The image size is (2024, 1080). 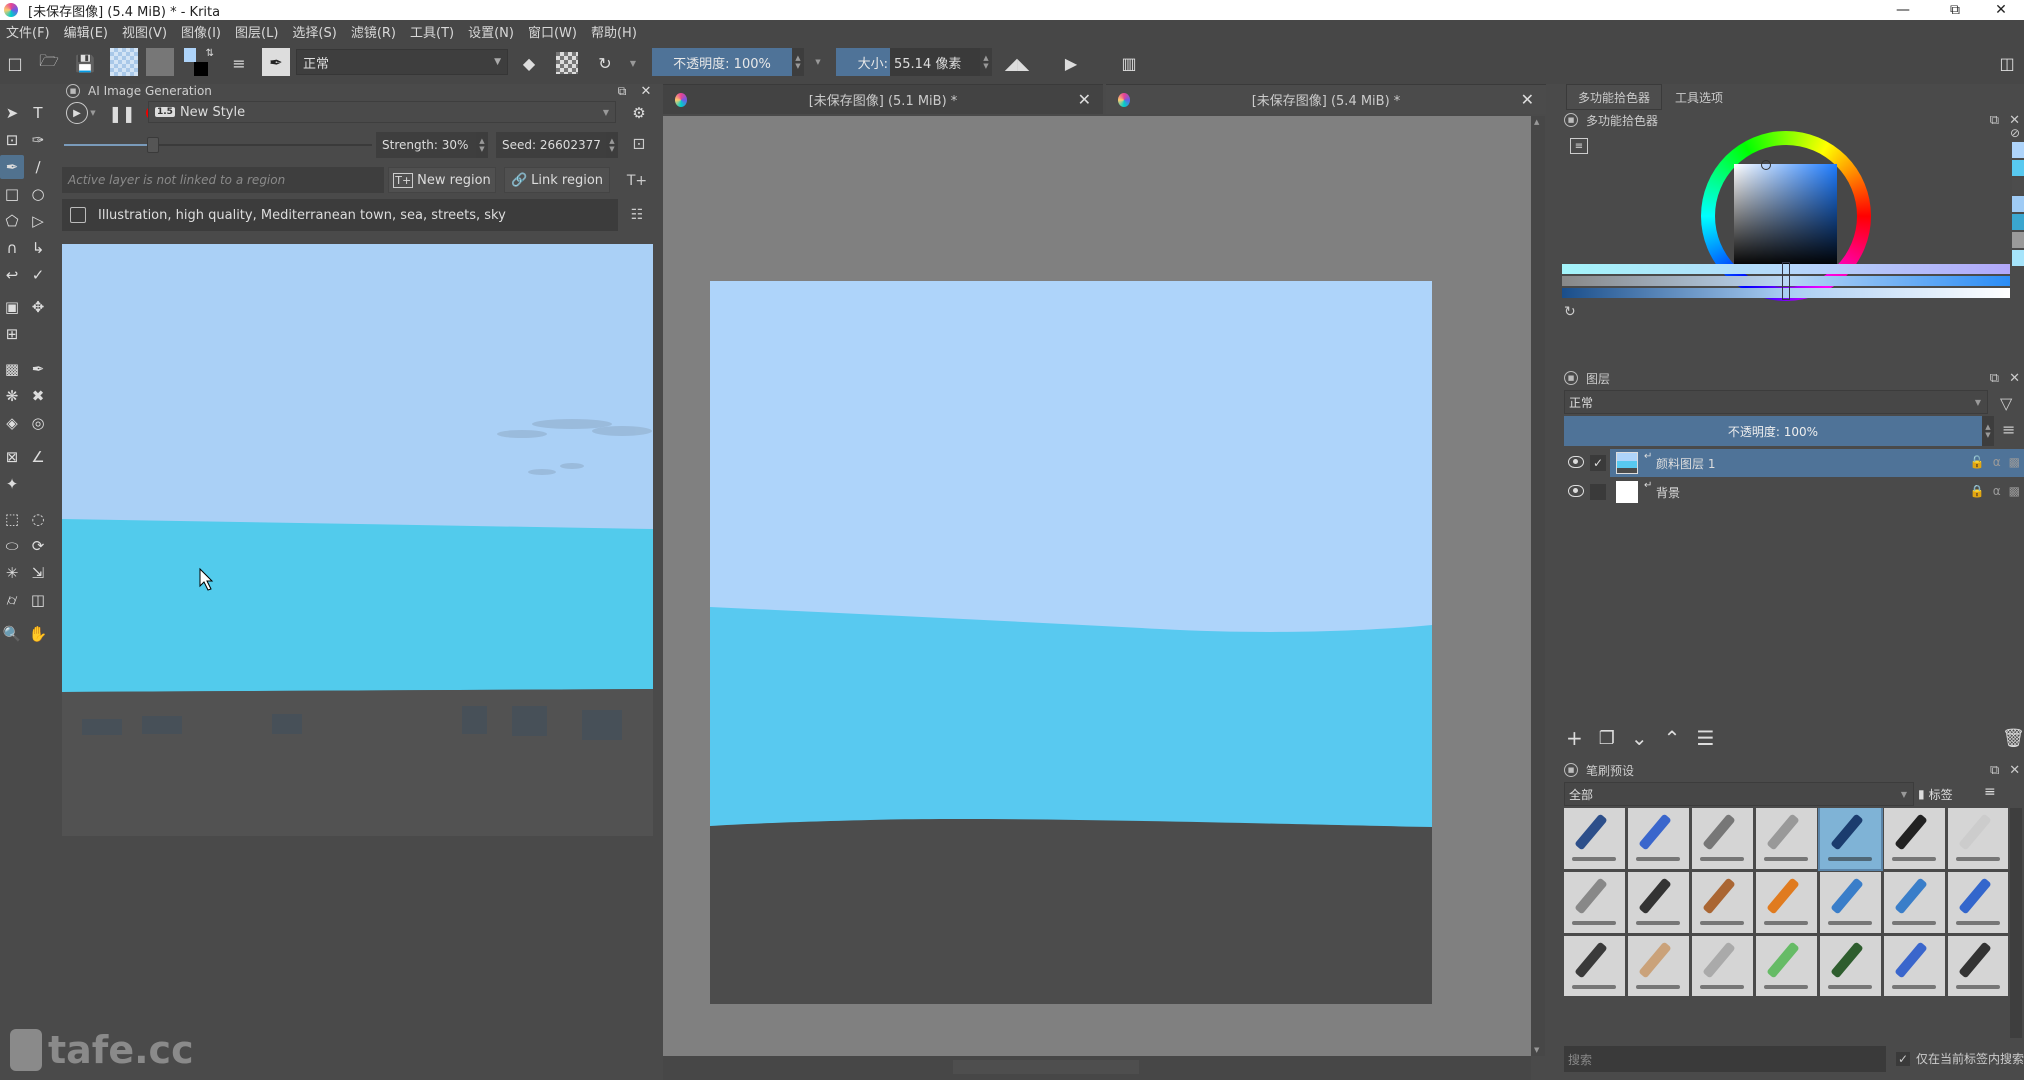 I want to click on crop-tool-icon: ⊞, so click(x=12, y=334).